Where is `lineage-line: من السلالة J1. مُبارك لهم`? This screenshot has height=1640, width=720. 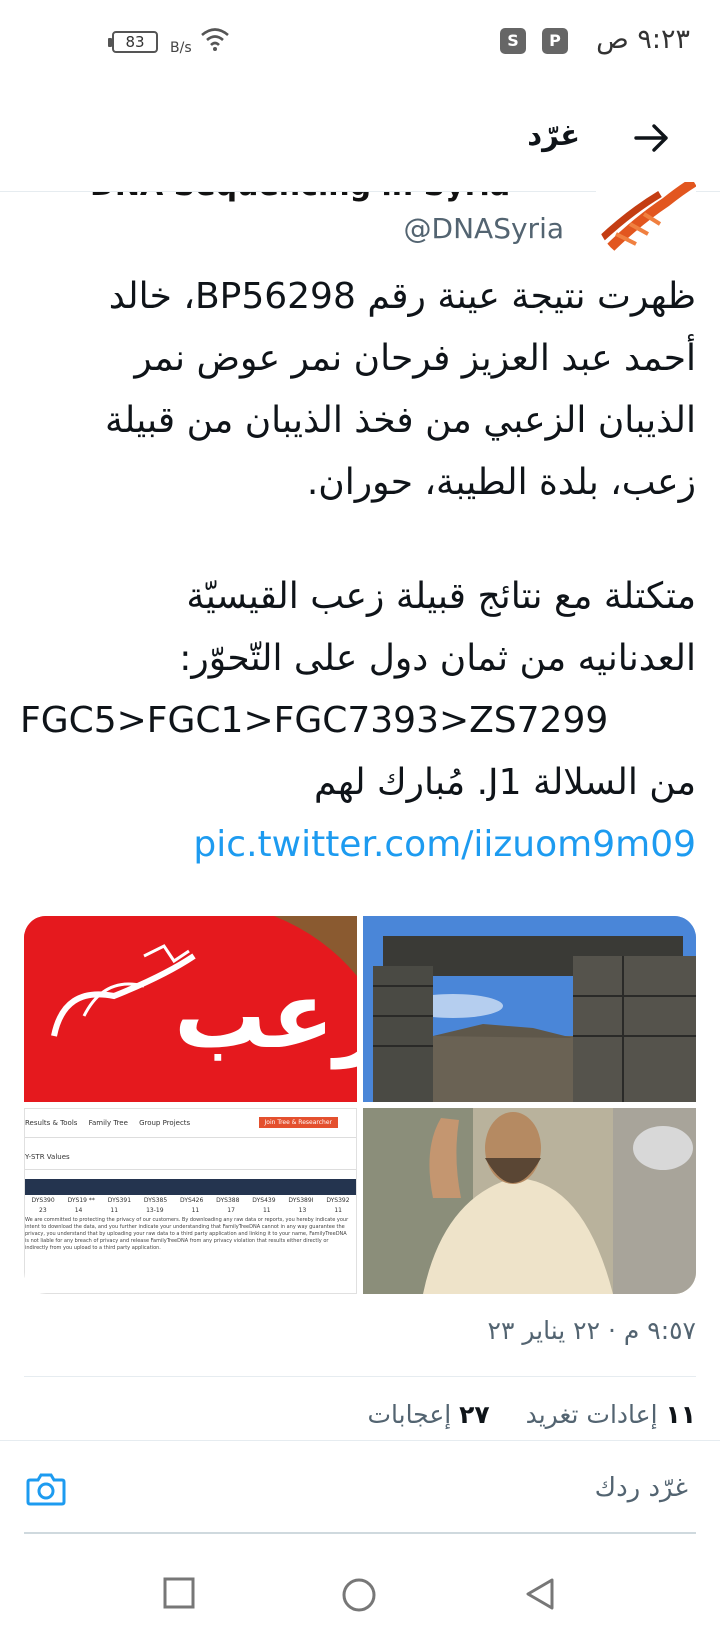
lineage-line: من السلالة J1. مُبارك لهم is located at coordinates (505, 782).